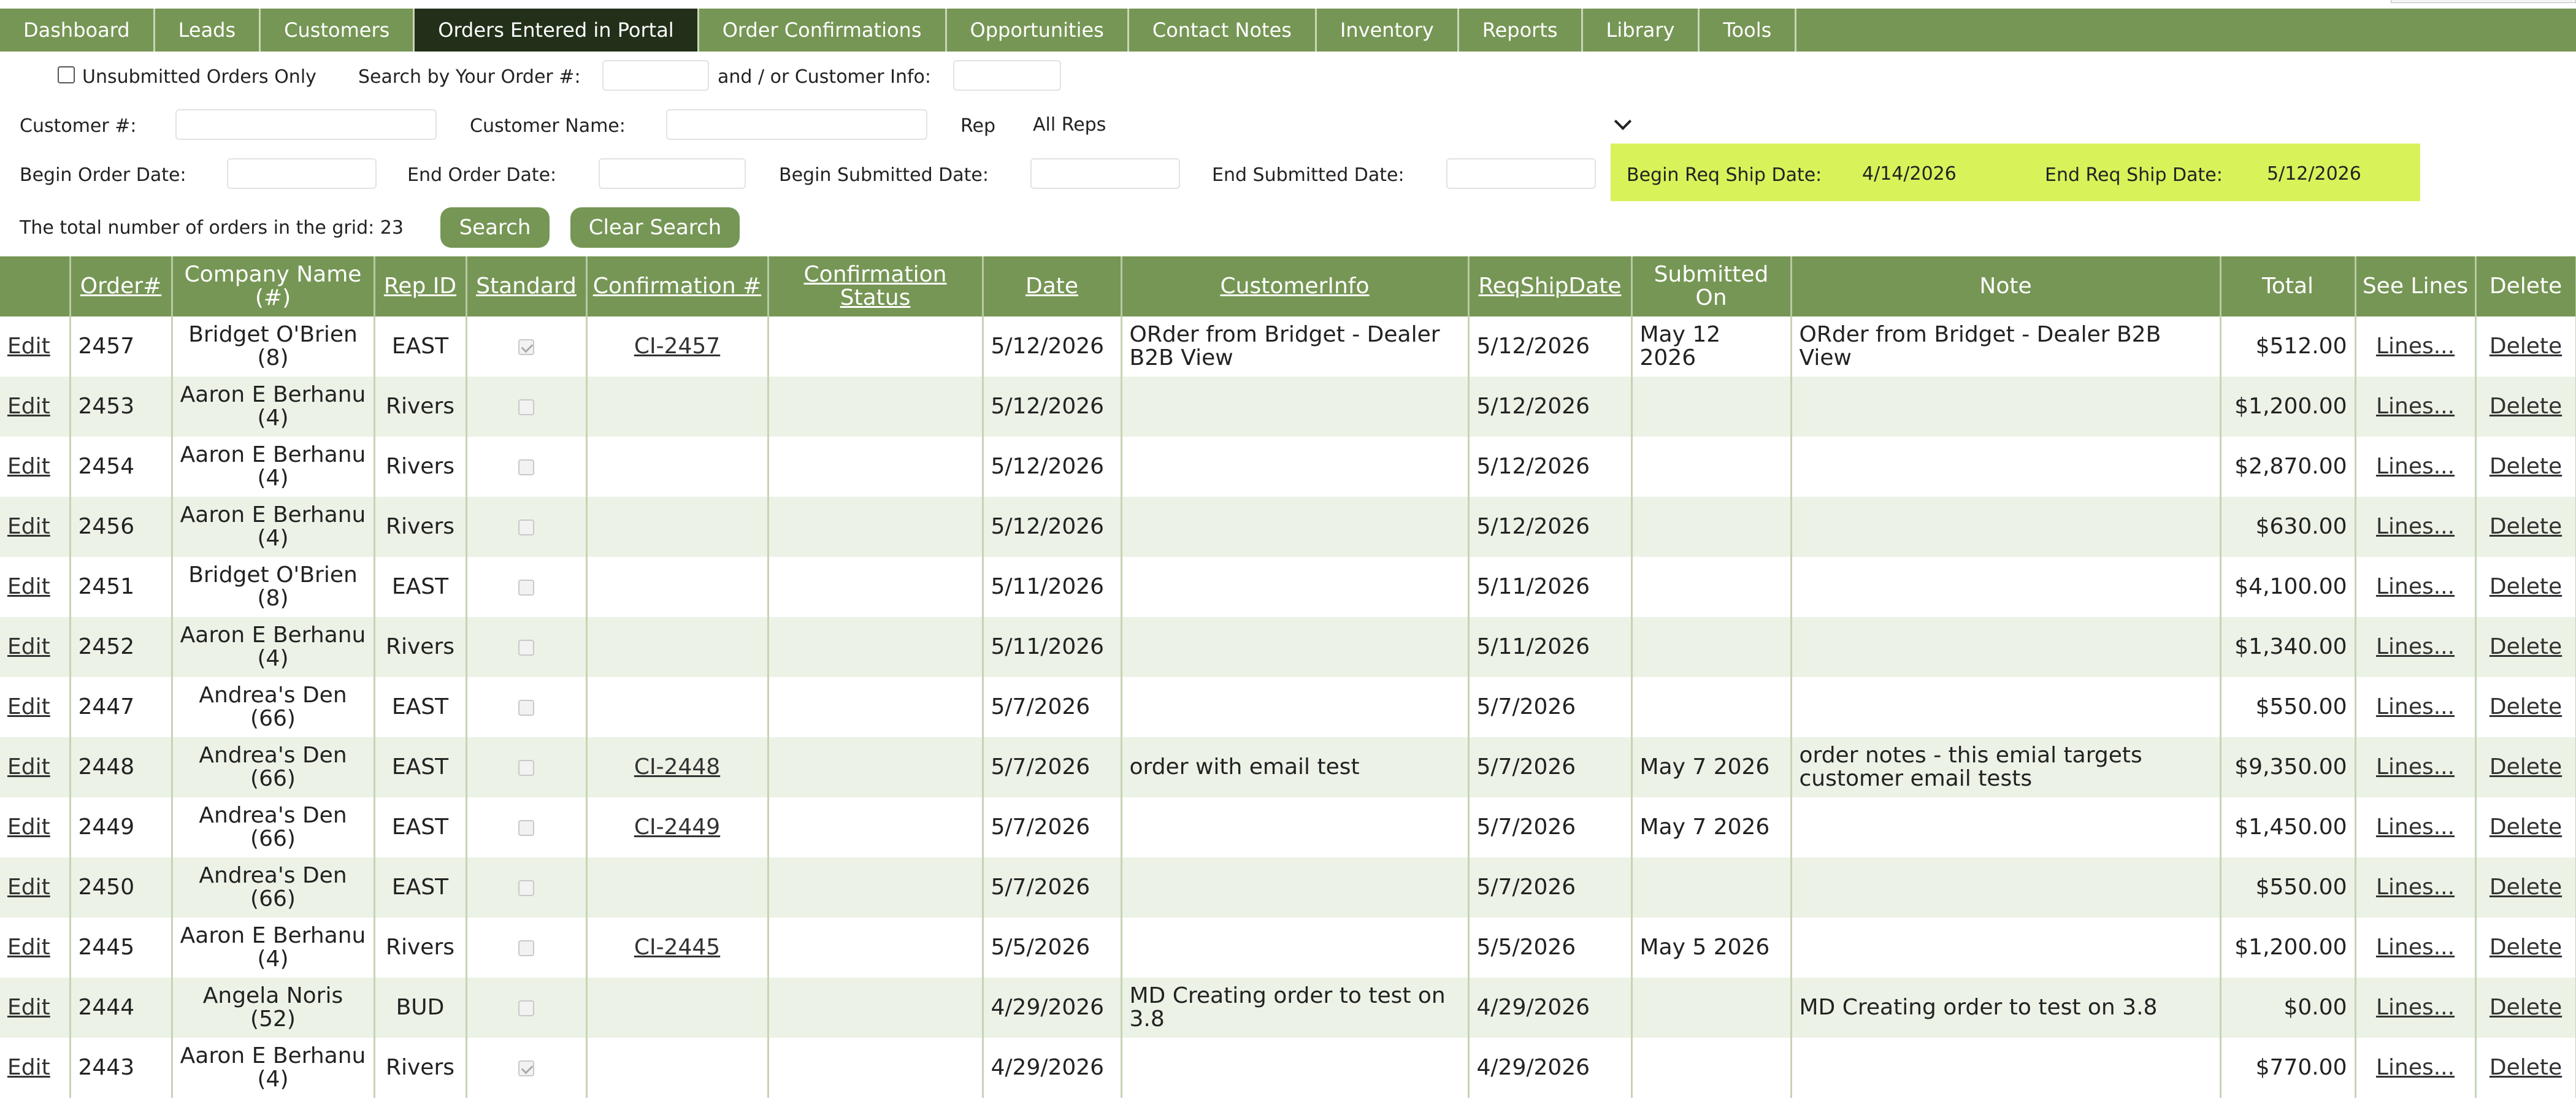  I want to click on nav-item-reports: Reports, so click(1521, 30).